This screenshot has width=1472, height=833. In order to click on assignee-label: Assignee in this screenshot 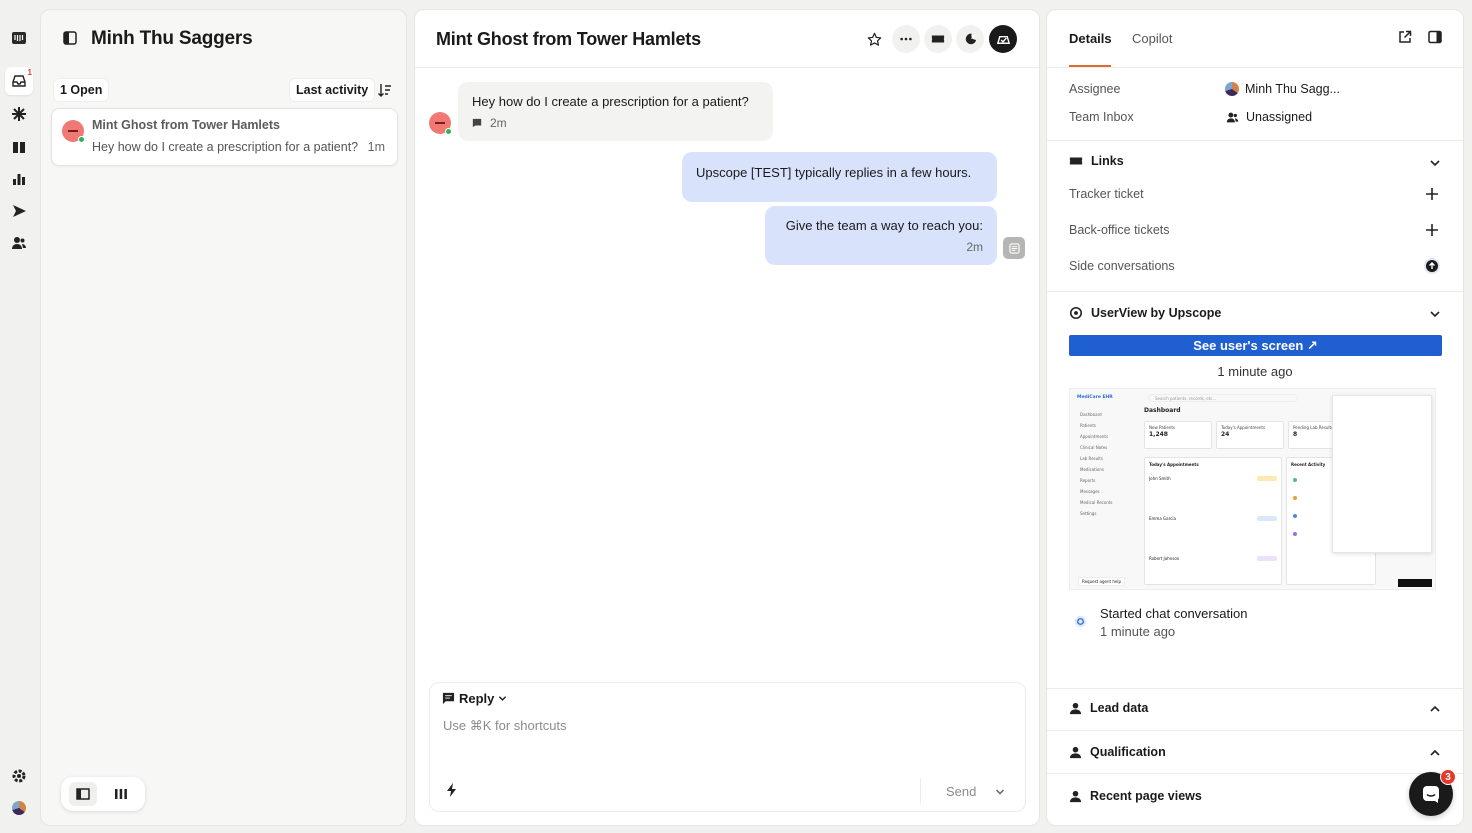, I will do `click(1095, 89)`.